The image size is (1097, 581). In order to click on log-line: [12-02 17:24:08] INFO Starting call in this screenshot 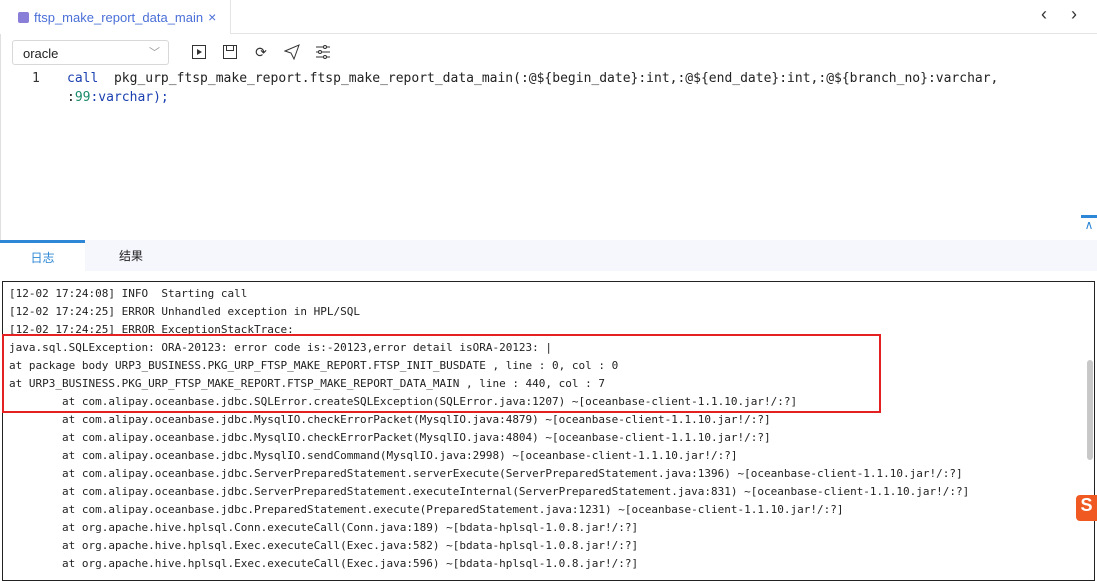, I will do `click(128, 293)`.